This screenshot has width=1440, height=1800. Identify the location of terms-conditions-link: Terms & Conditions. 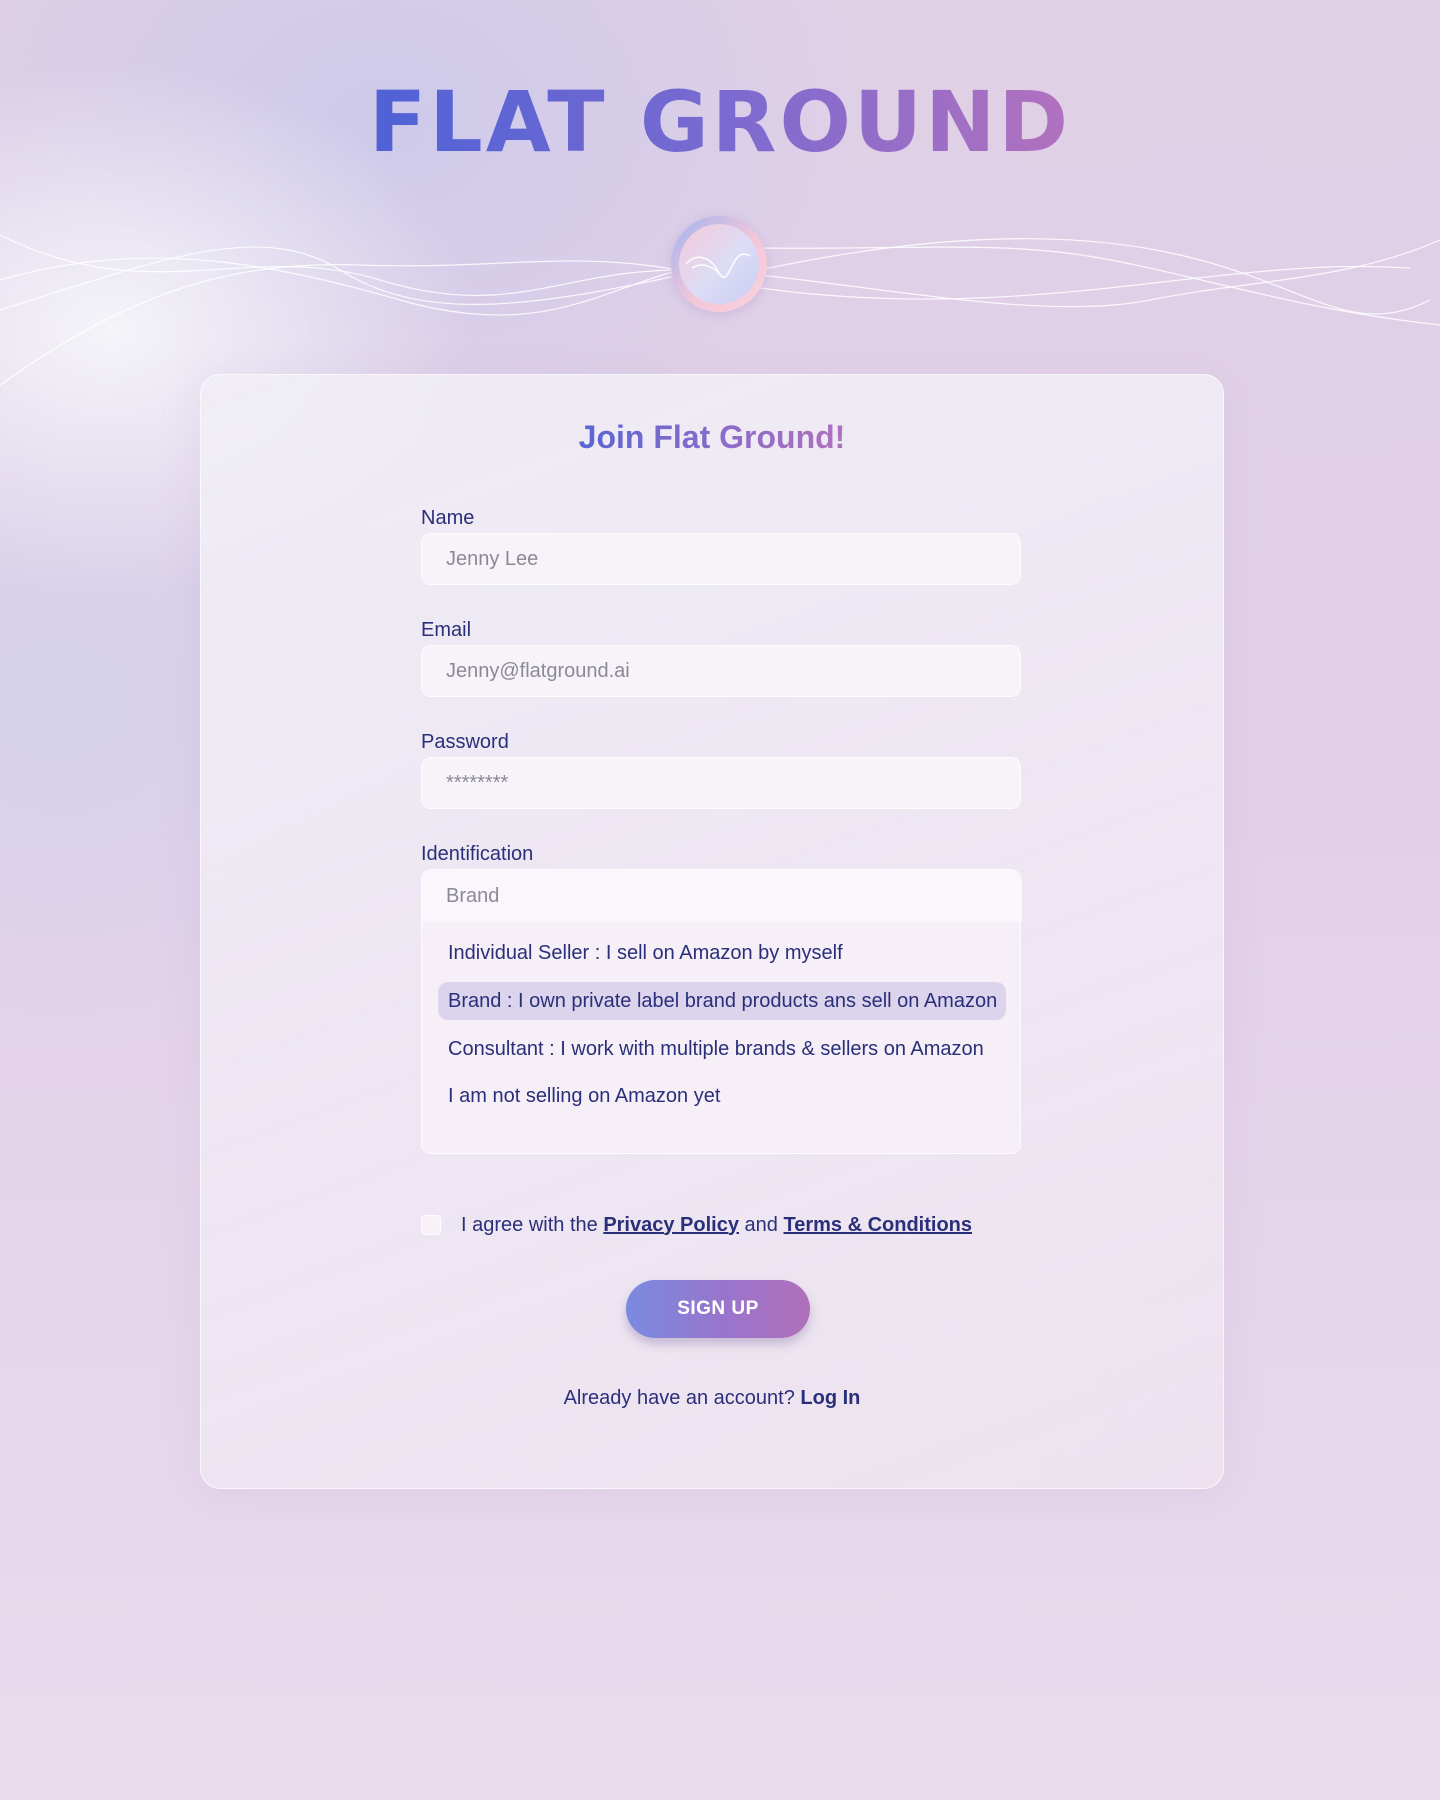
(877, 1225).